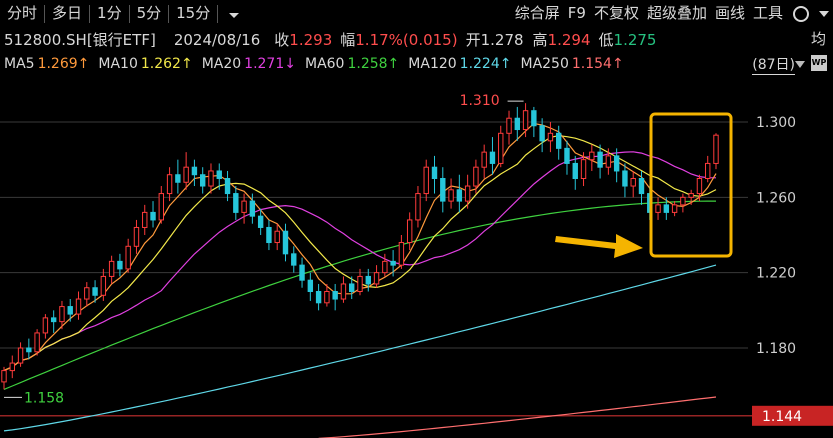  Describe the element at coordinates (819, 63) in the screenshot. I see `wp-icon: WP` at that location.